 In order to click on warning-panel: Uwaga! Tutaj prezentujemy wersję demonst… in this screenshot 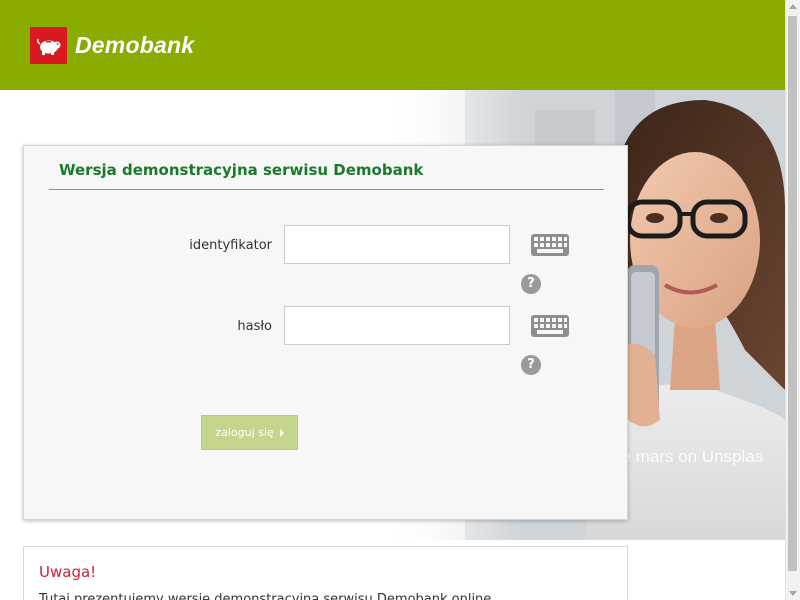, I will do `click(325, 573)`.